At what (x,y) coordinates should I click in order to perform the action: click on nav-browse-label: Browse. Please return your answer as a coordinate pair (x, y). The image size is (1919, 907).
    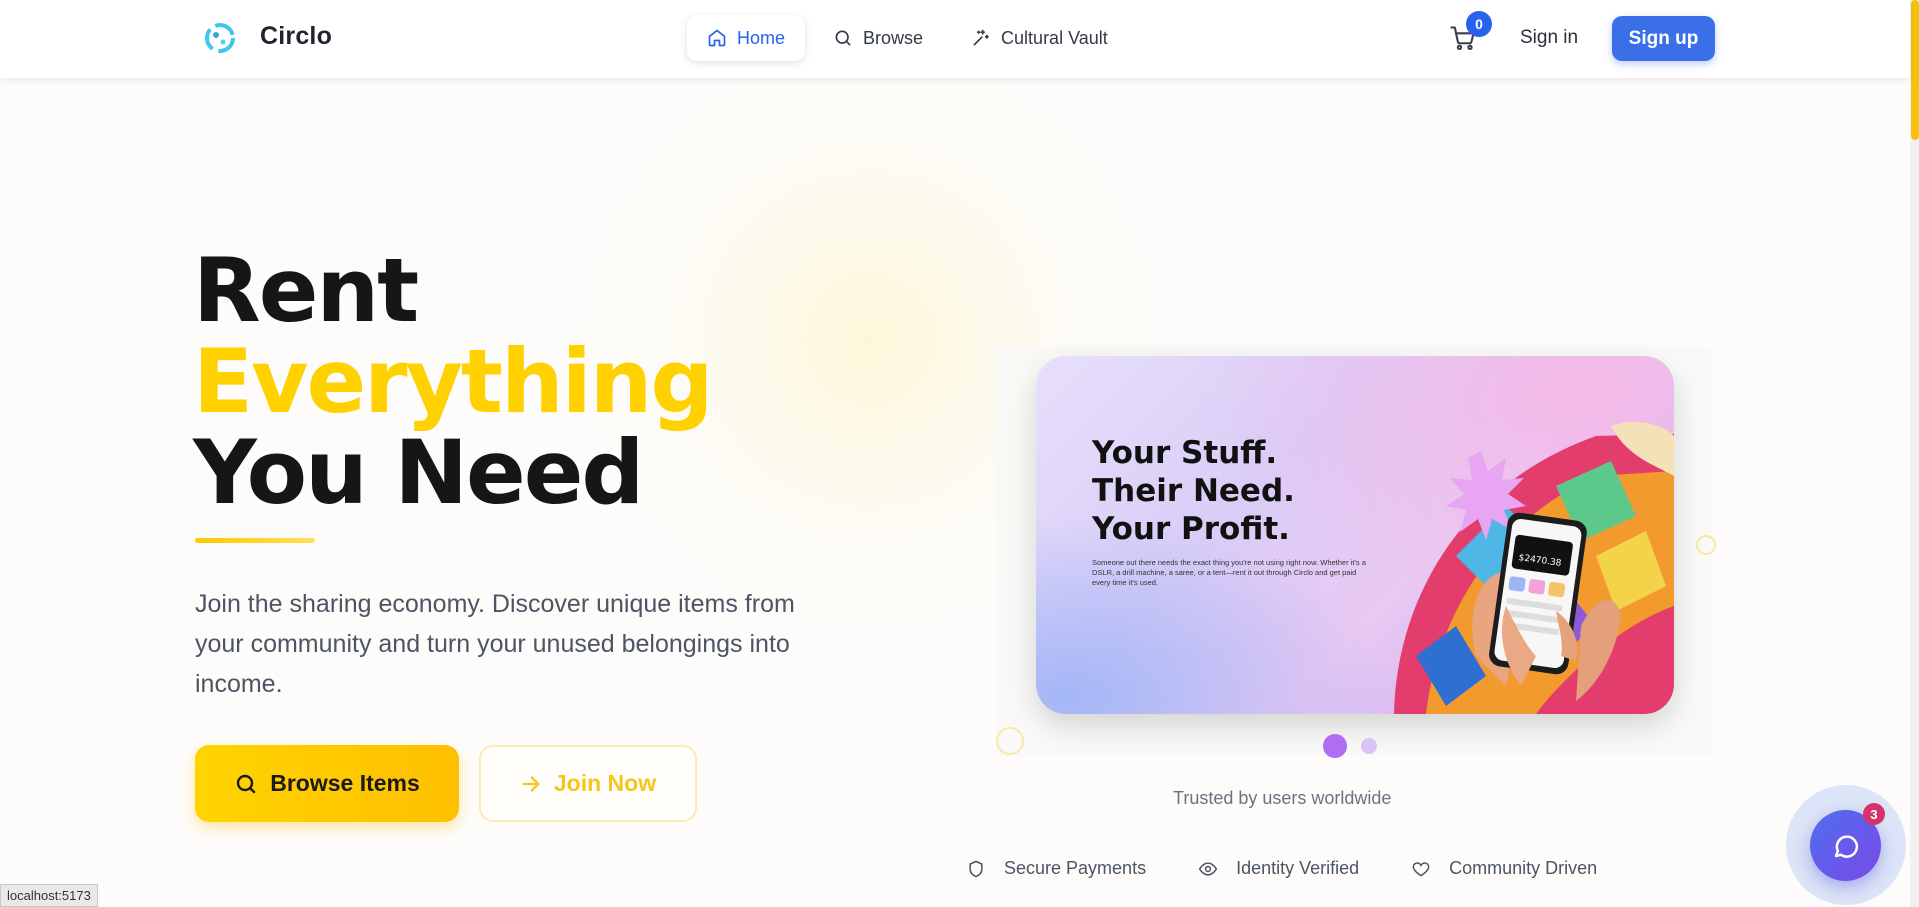
    Looking at the image, I should click on (893, 37).